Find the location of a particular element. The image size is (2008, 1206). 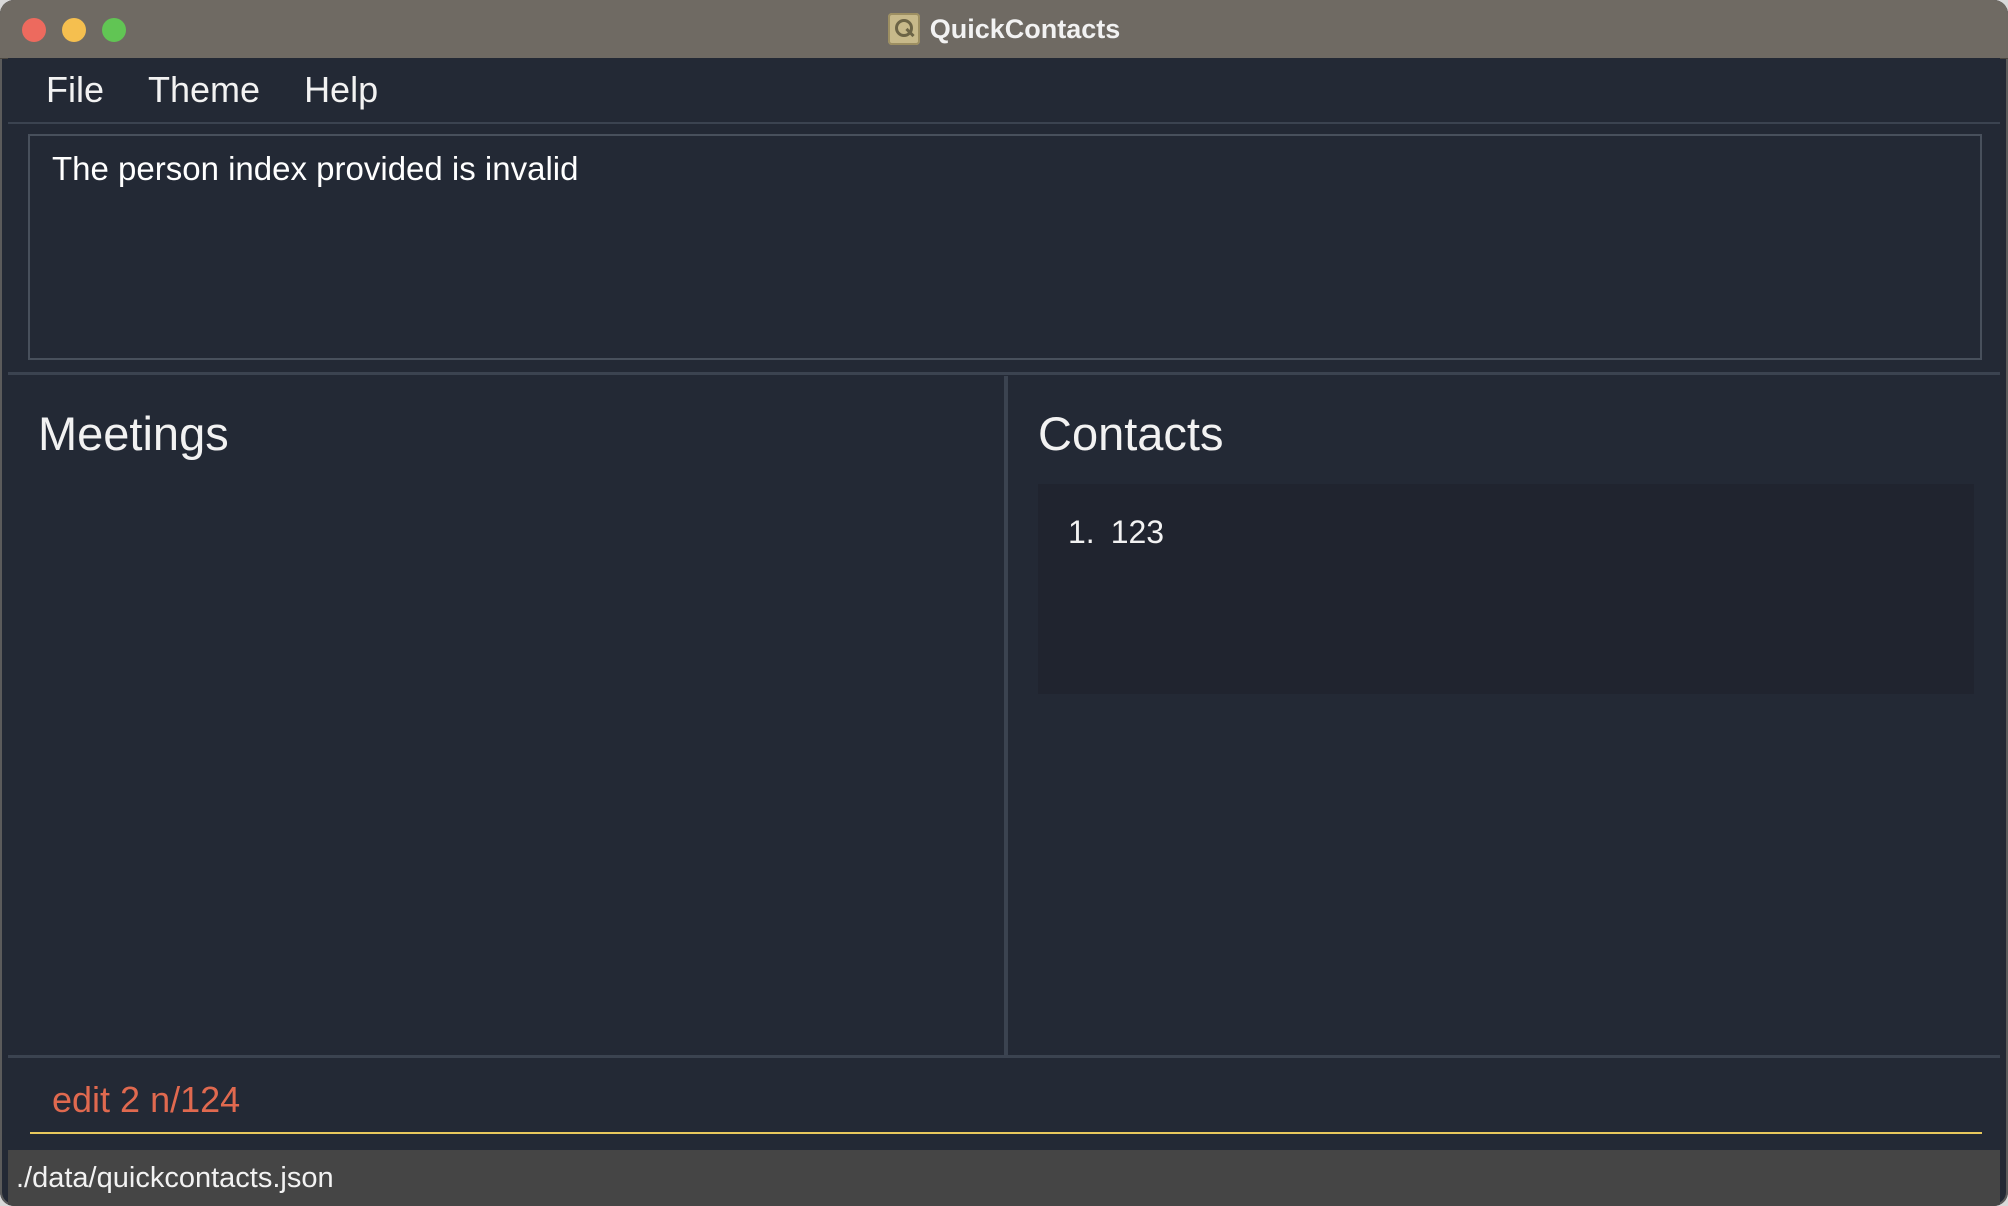

contact-name: 123 is located at coordinates (1137, 532).